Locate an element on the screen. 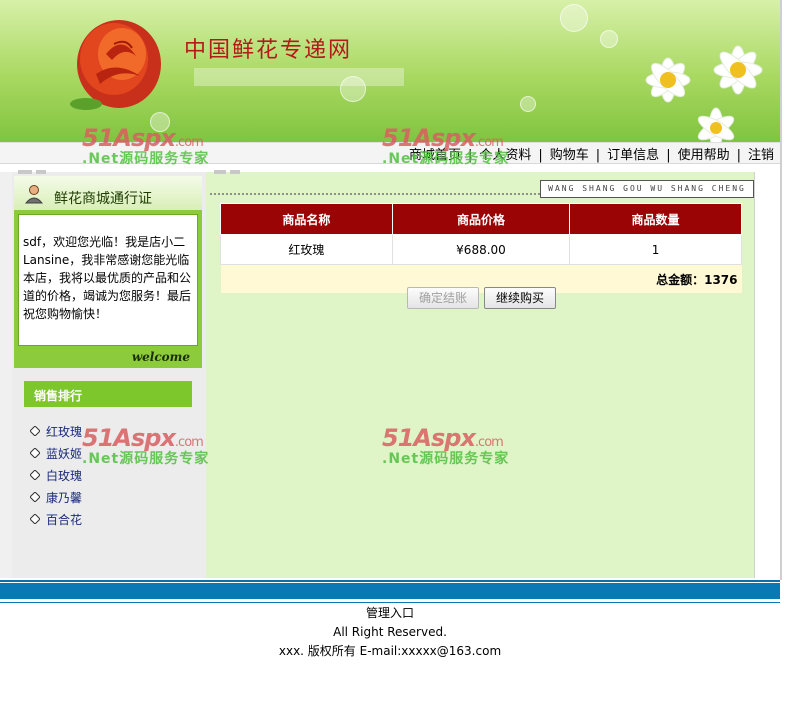  total-label: 总金额： is located at coordinates (680, 279).